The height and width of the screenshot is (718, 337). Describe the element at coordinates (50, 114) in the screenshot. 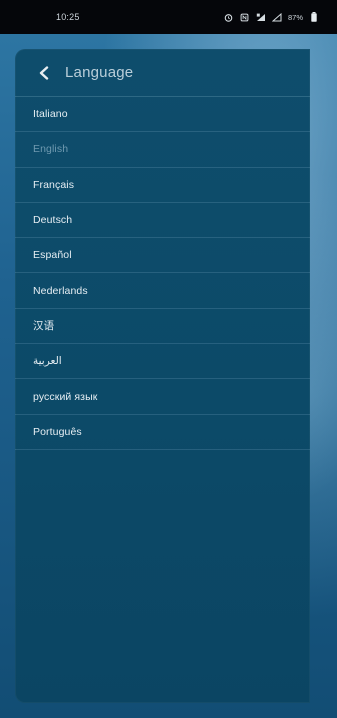

I see `language-label: Italiano` at that location.